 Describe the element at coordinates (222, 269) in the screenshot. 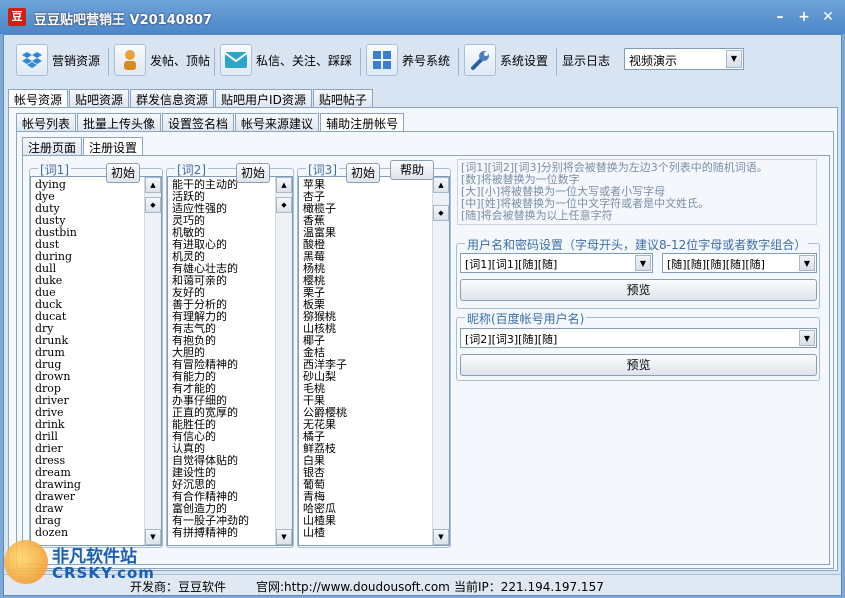

I see `list-item: 有雄心壮志的` at that location.